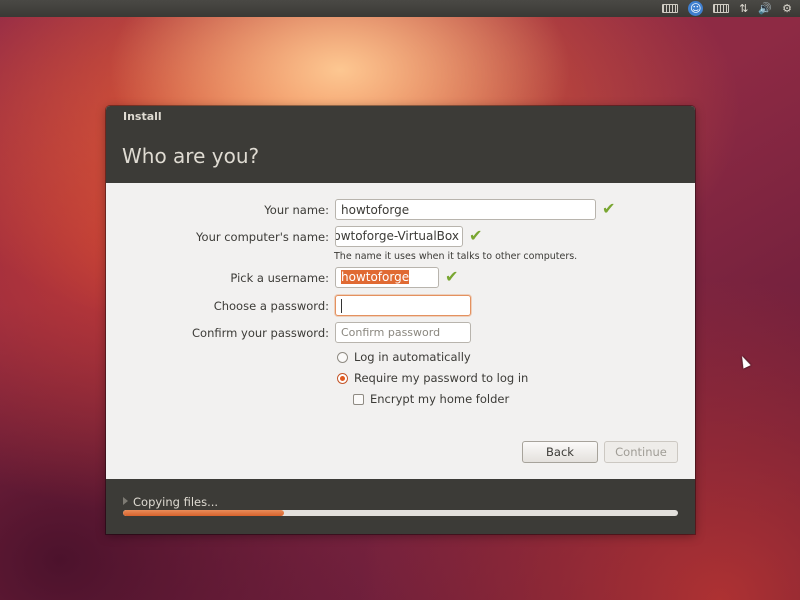 Image resolution: width=800 pixels, height=600 pixels. Describe the element at coordinates (341, 305) in the screenshot. I see `text-caret` at that location.